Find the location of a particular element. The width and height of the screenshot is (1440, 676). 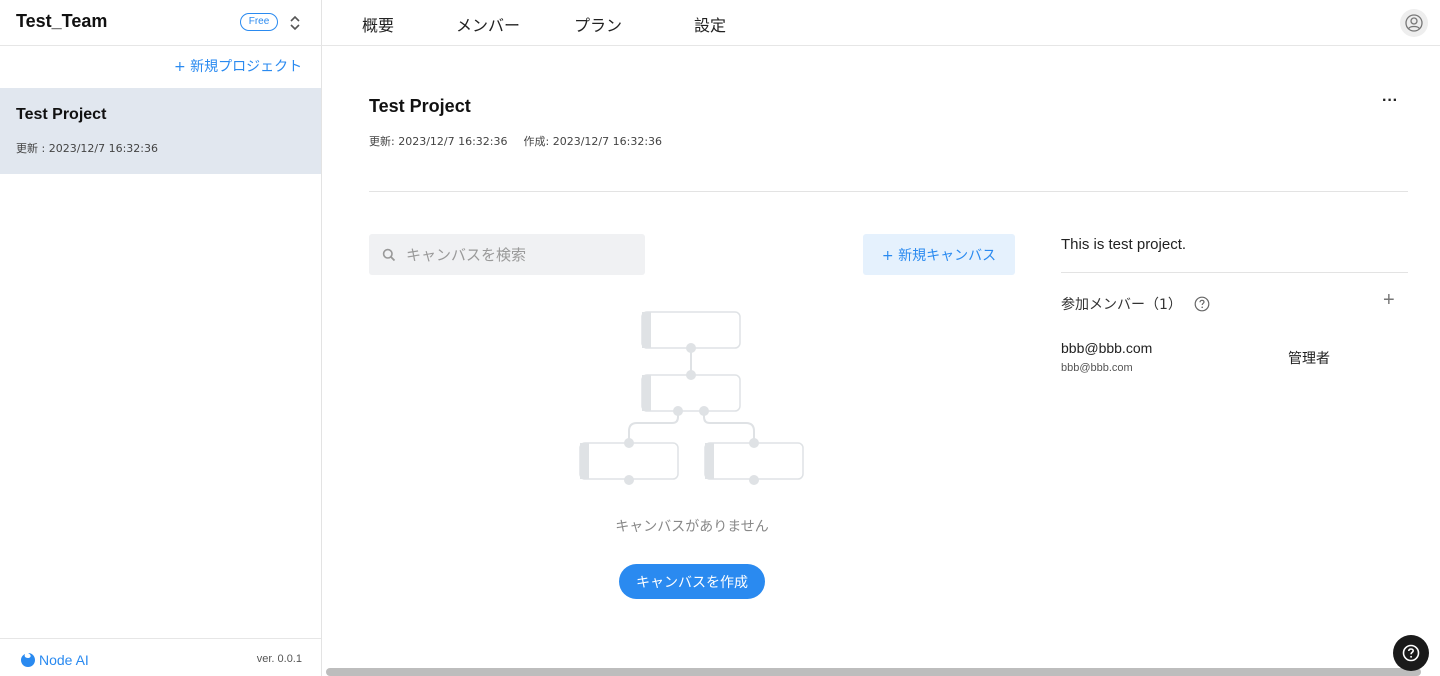

project-description: This is test project. is located at coordinates (1124, 244).